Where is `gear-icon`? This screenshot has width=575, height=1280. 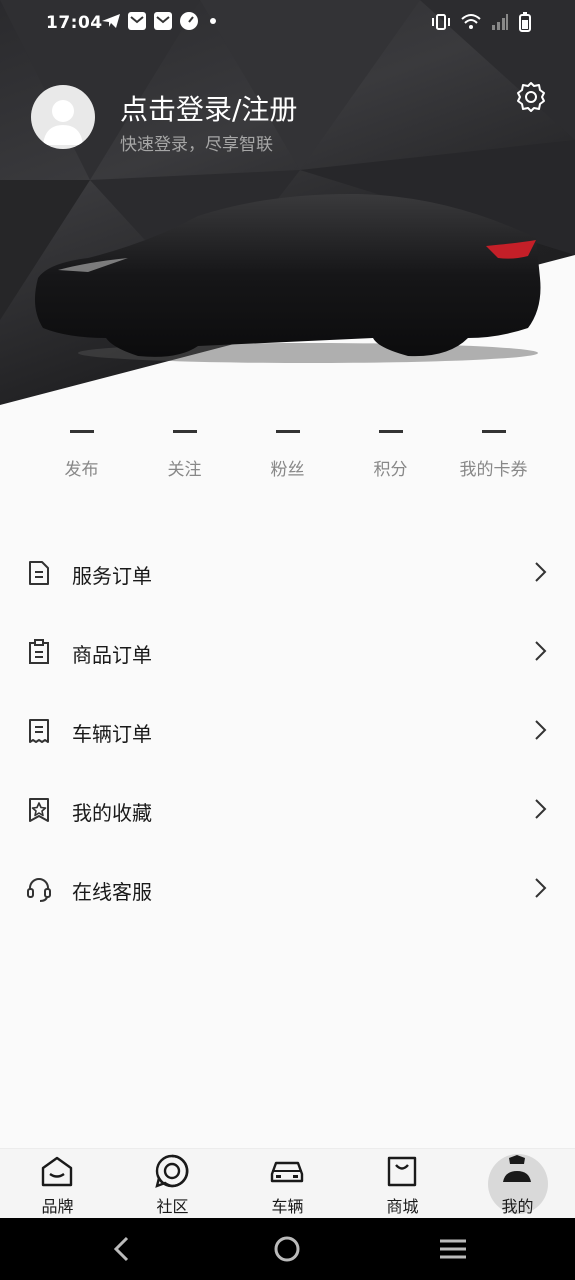 gear-icon is located at coordinates (531, 97).